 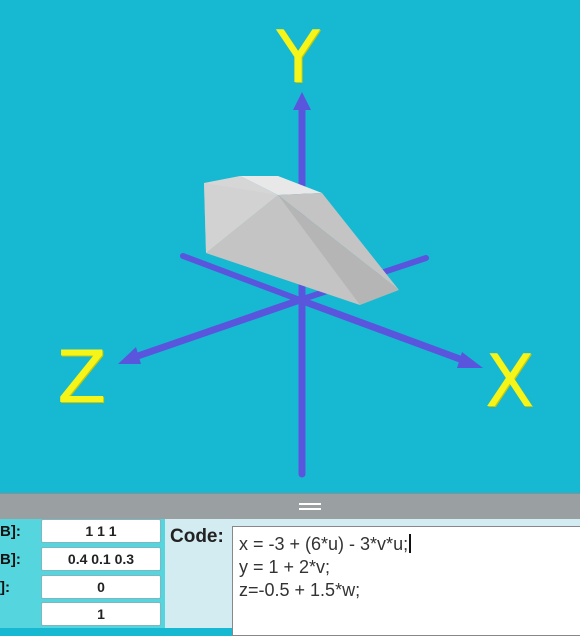 I want to click on z-axis, so click(x=216, y=329).